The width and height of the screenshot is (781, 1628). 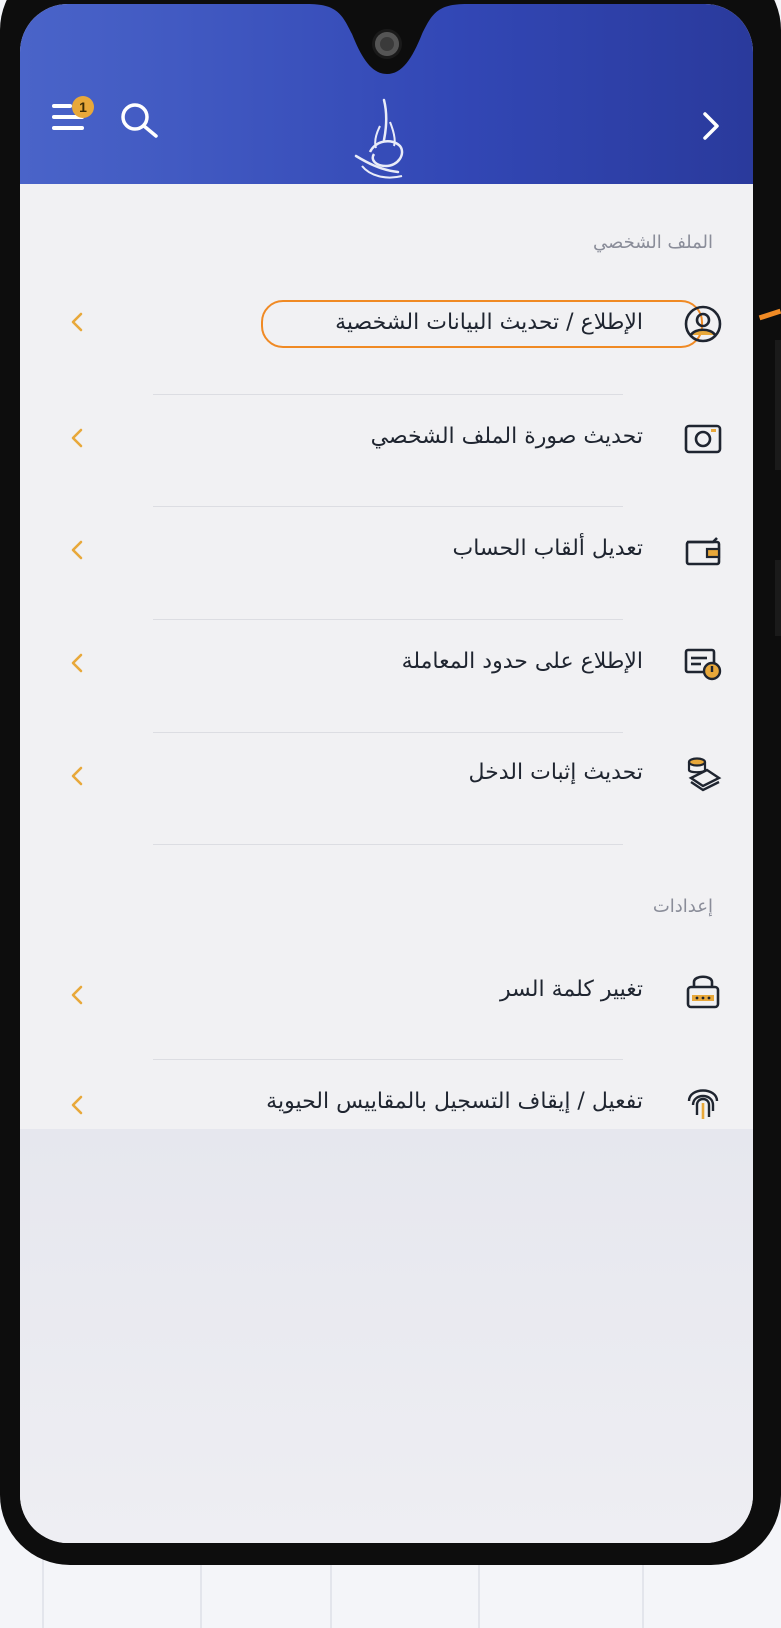 I want to click on list-item-update-income-proof: تحديث إثبات الدخل, so click(x=386, y=789).